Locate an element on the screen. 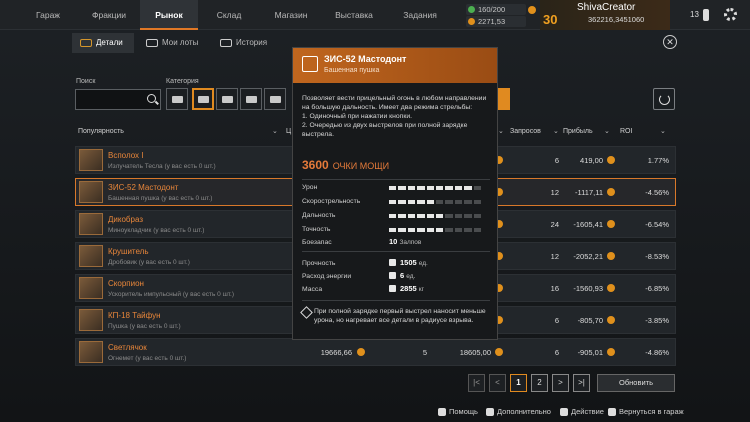 The width and height of the screenshot is (750, 422). part-name: Крушитель is located at coordinates (128, 251).